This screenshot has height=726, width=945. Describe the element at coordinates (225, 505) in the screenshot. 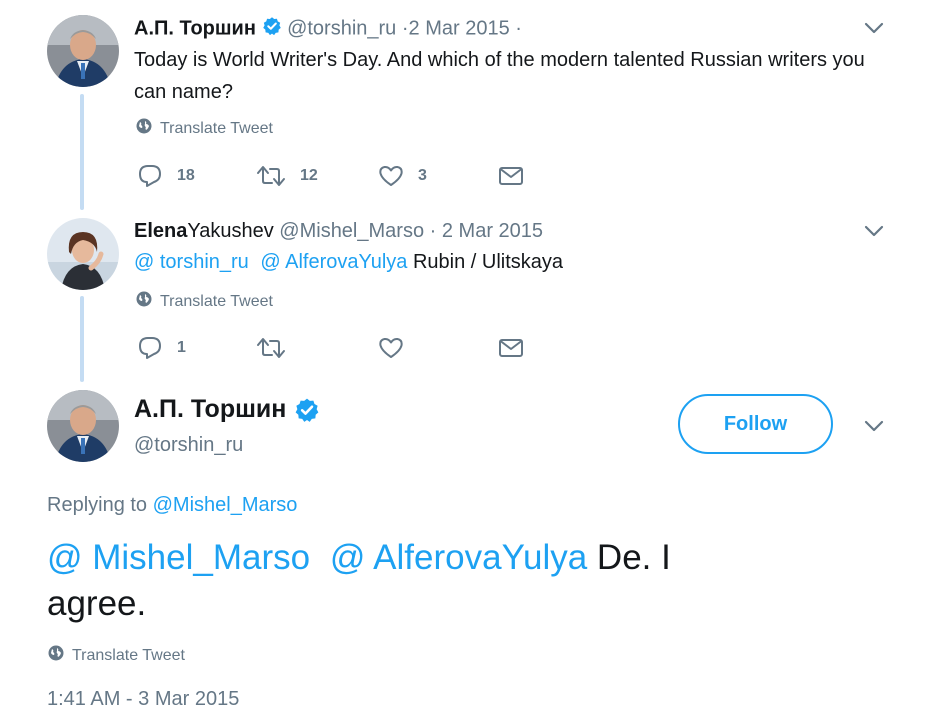

I see `replying-handle-link: @Mishel_Marso` at that location.